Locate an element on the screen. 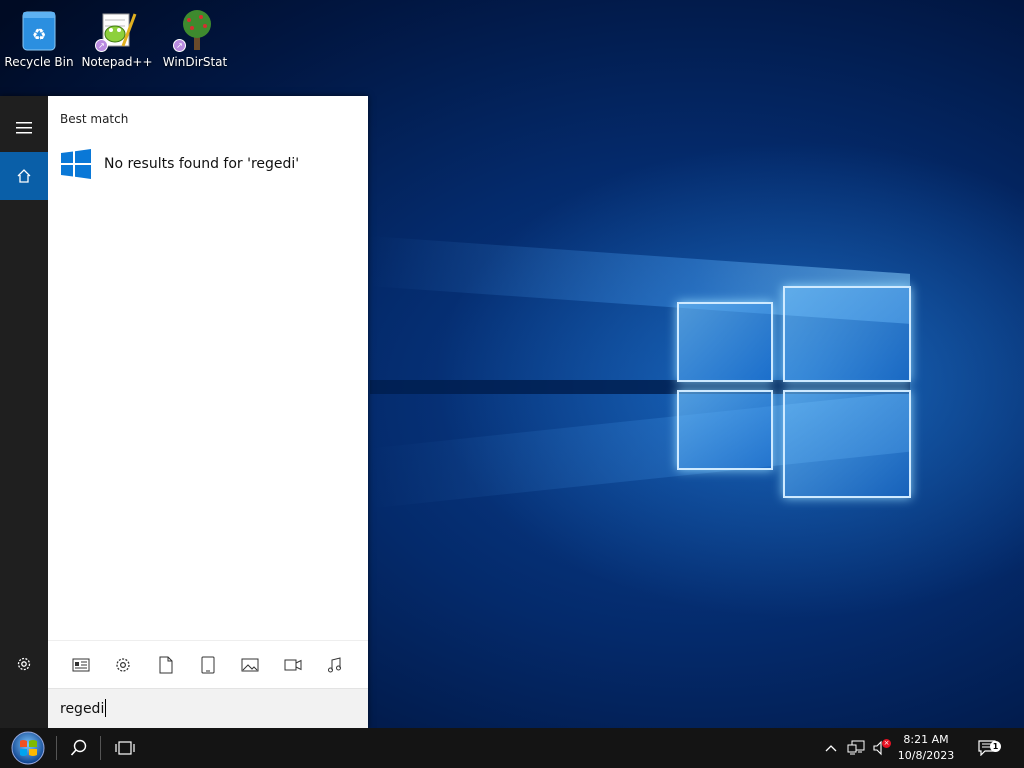 This screenshot has height=768, width=1024. filter-documents-button is located at coordinates (166, 665).